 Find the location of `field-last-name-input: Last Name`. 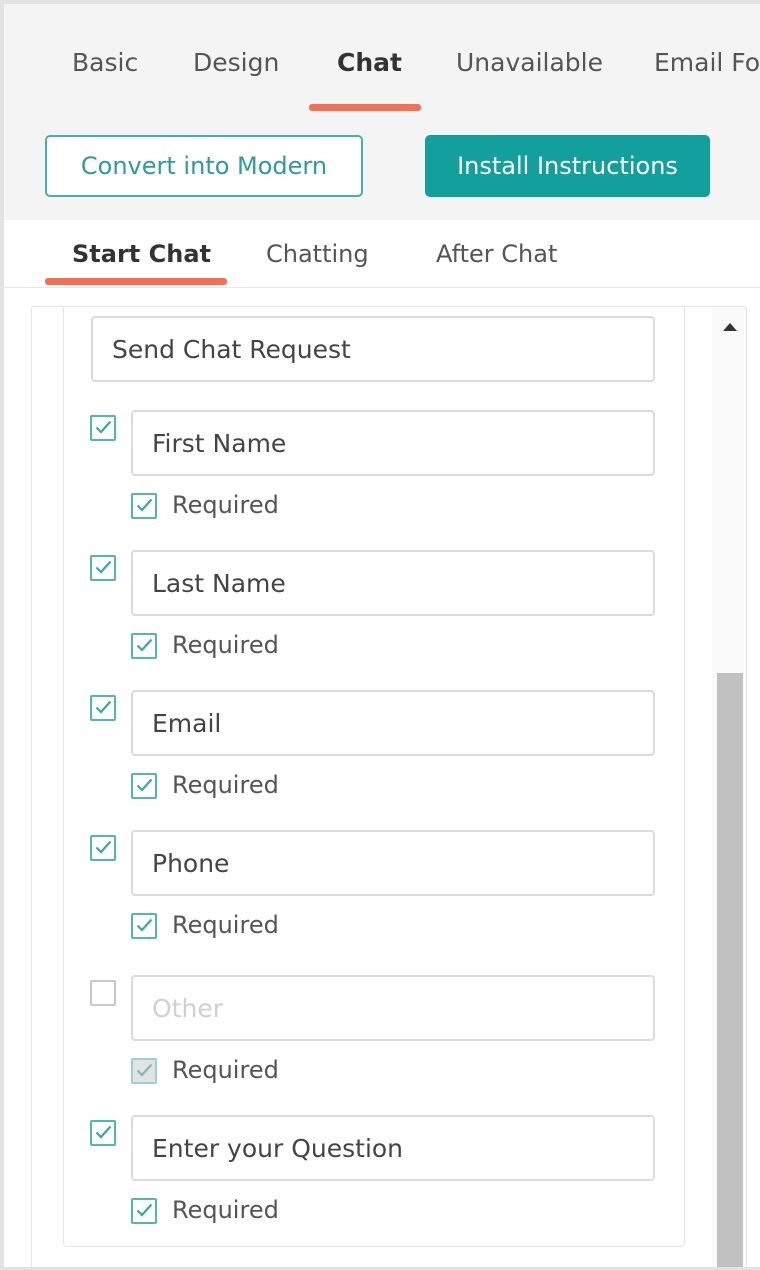

field-last-name-input: Last Name is located at coordinates (393, 583).